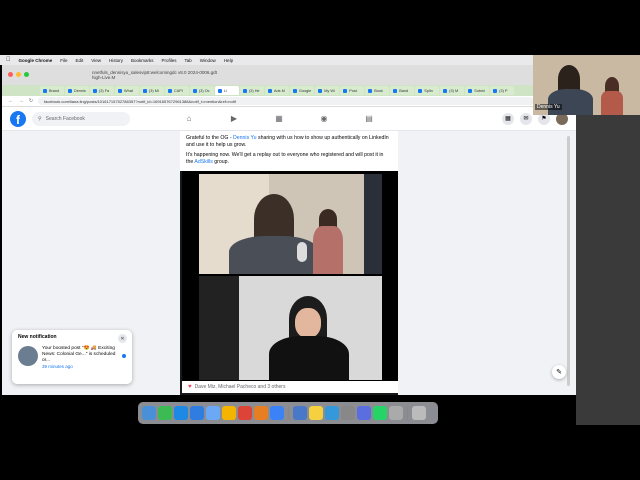 The width and height of the screenshot is (640, 480). What do you see at coordinates (165, 413) in the screenshot?
I see `messages-icon` at bounding box center [165, 413].